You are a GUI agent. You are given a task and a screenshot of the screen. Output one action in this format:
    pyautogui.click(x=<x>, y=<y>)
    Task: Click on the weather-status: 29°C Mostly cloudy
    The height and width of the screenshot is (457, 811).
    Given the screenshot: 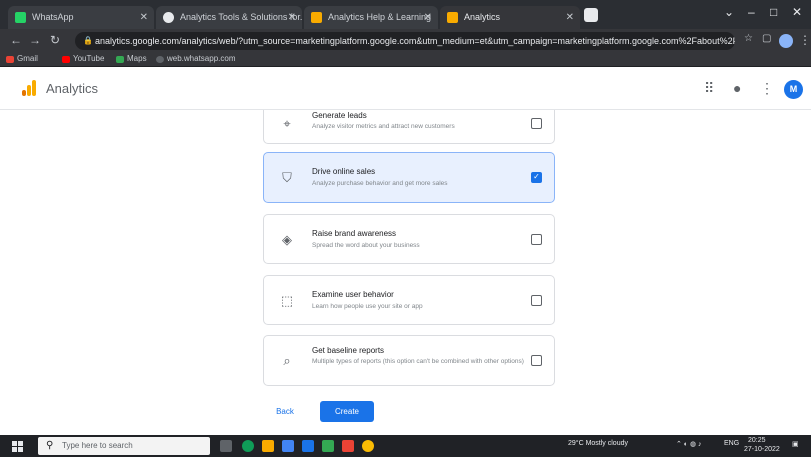 What is the action you would take?
    pyautogui.click(x=598, y=443)
    